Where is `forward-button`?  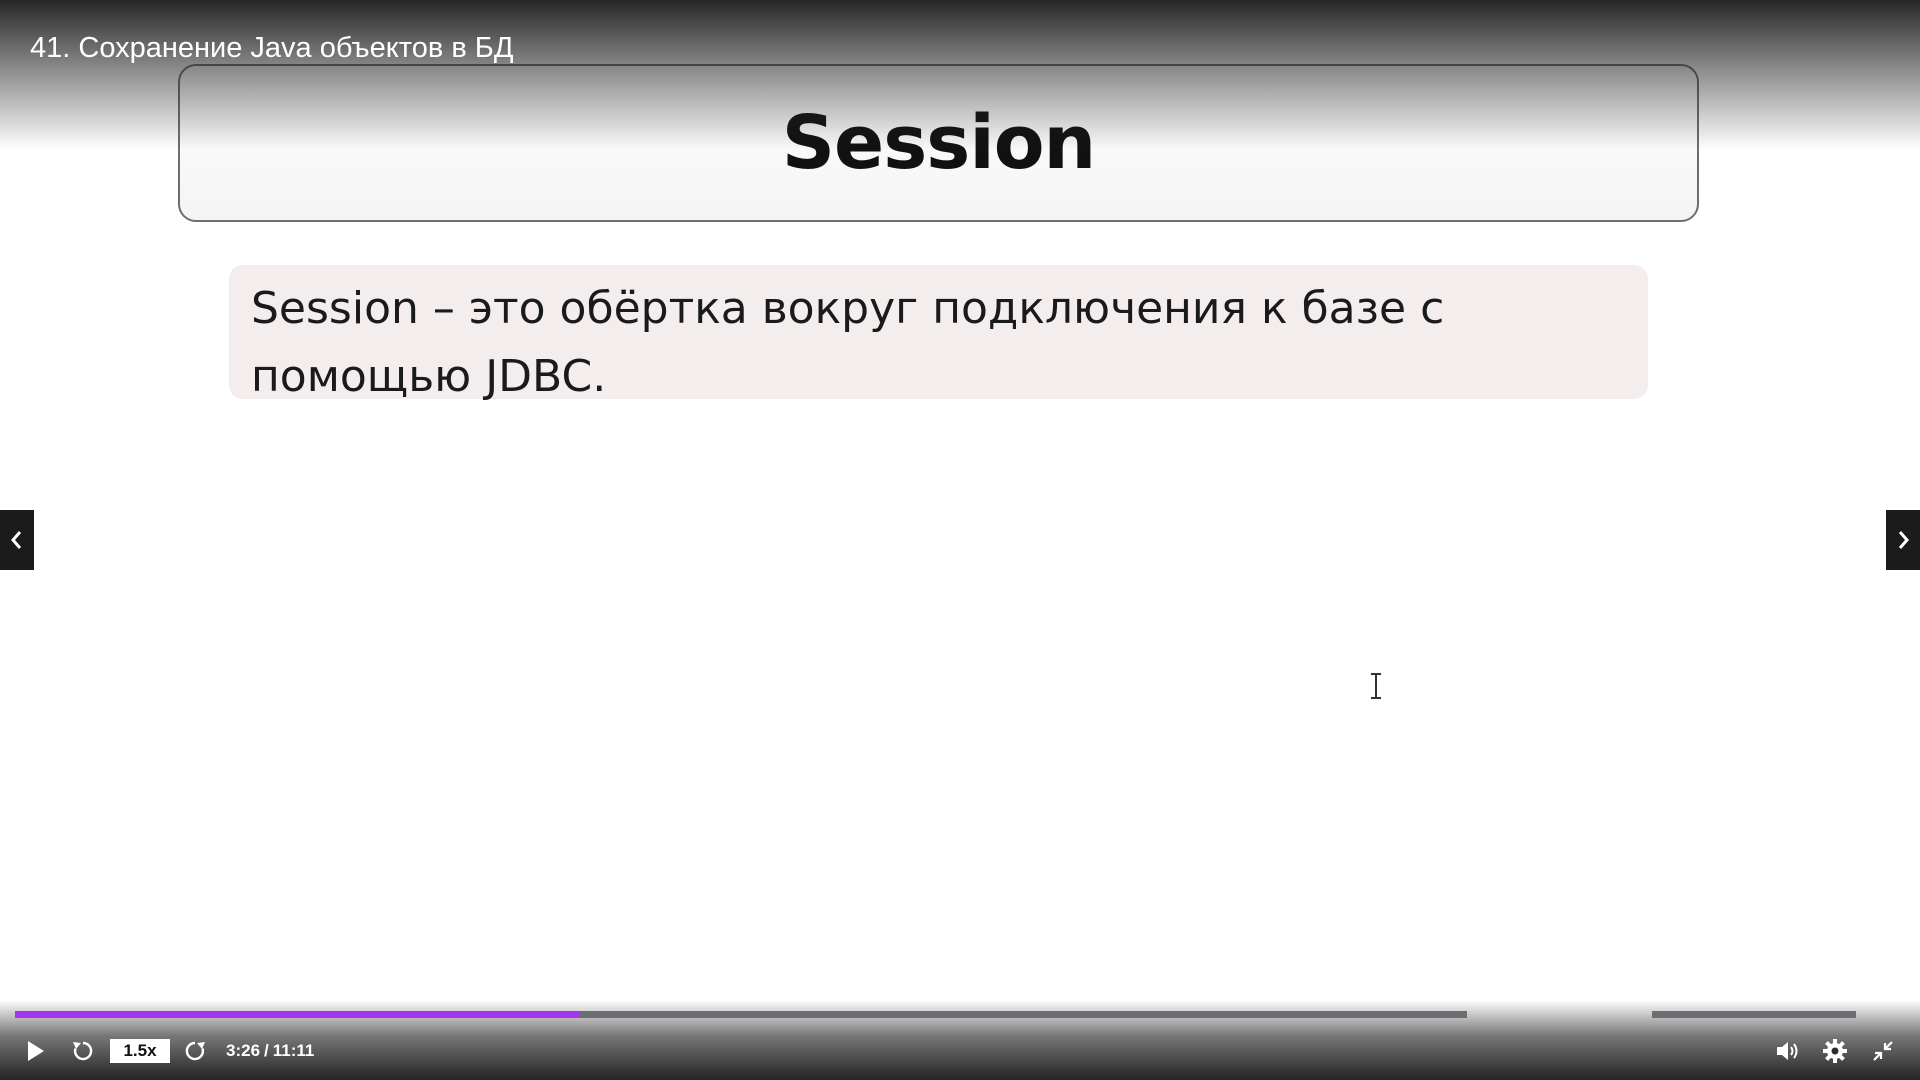 forward-button is located at coordinates (195, 1051).